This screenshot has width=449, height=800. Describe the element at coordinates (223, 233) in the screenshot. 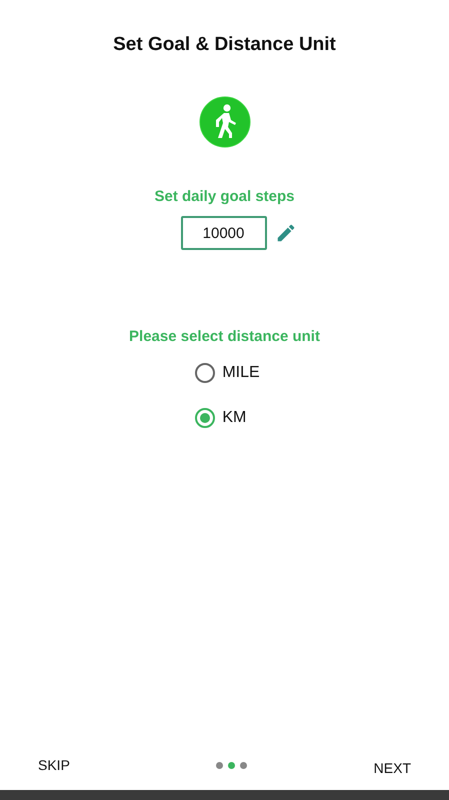

I see `goal-steps-field: 10000` at that location.